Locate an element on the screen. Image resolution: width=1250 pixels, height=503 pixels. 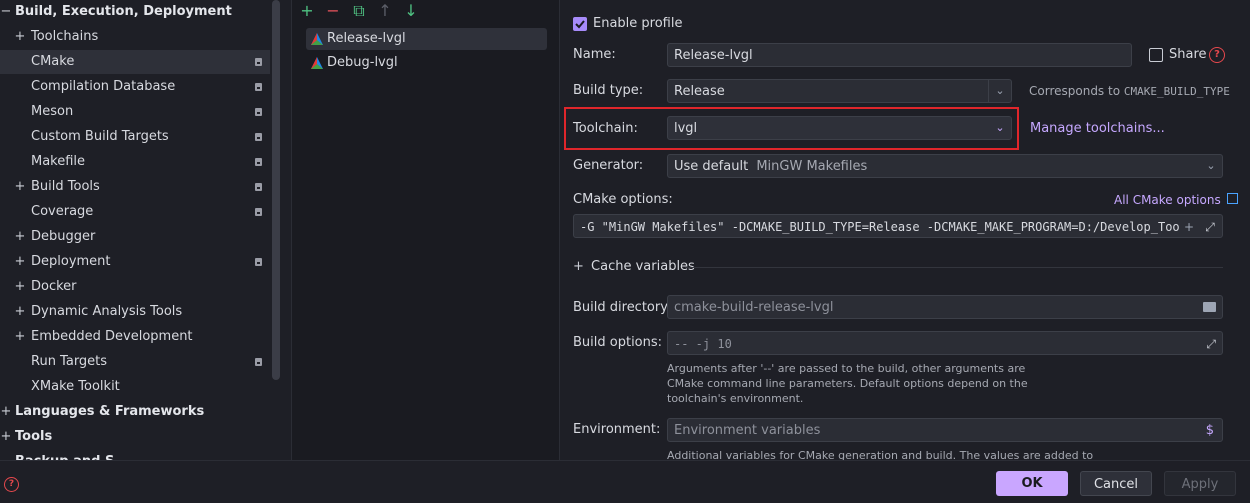
build-directory-label: Build directory: is located at coordinates (622, 307).